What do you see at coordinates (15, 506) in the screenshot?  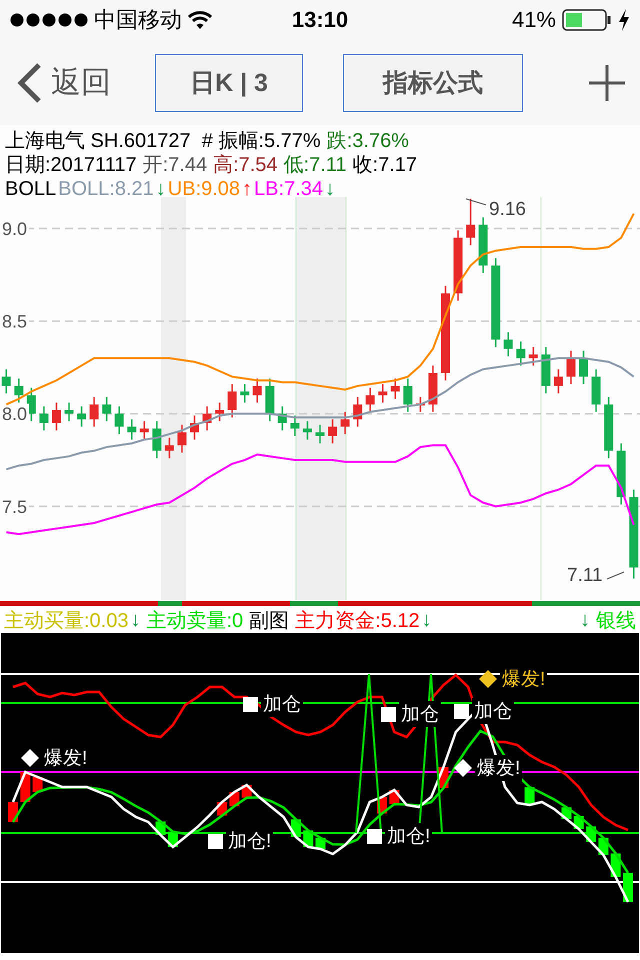 I see `axis-label: 7.5` at bounding box center [15, 506].